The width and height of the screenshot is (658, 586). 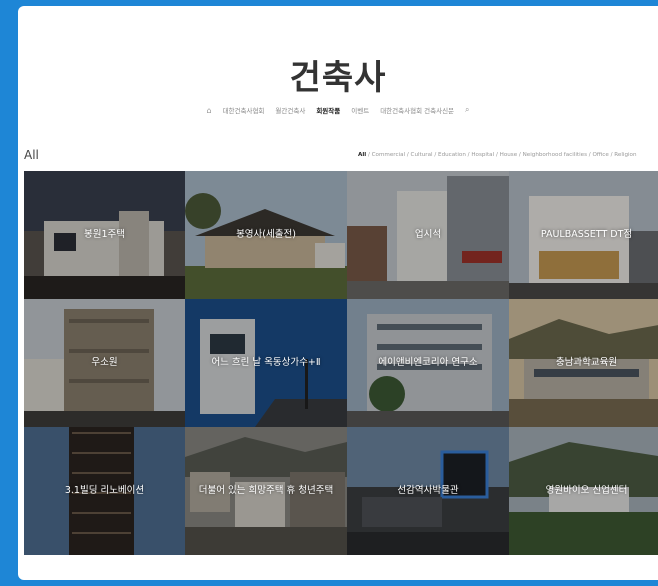 I want to click on filter-house: House, so click(x=509, y=155).